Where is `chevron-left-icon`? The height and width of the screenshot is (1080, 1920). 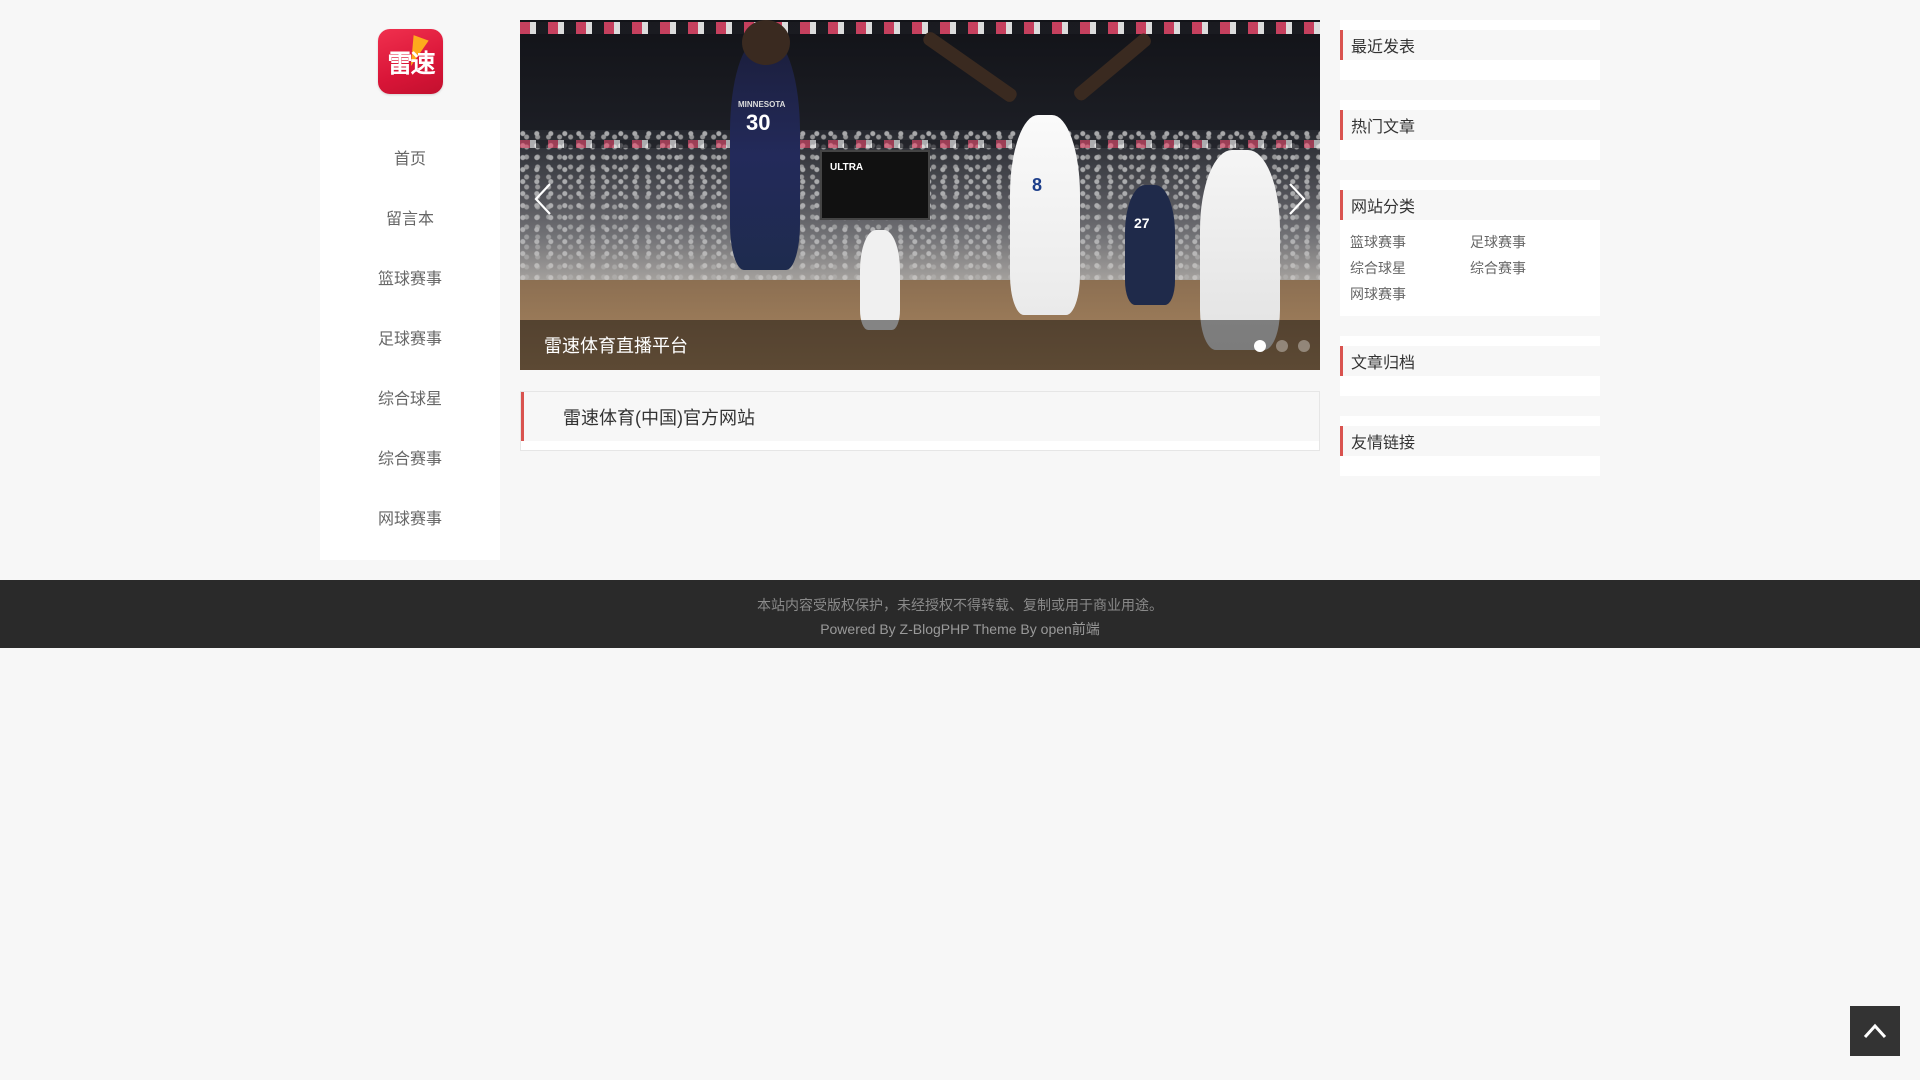
chevron-left-icon is located at coordinates (542, 199).